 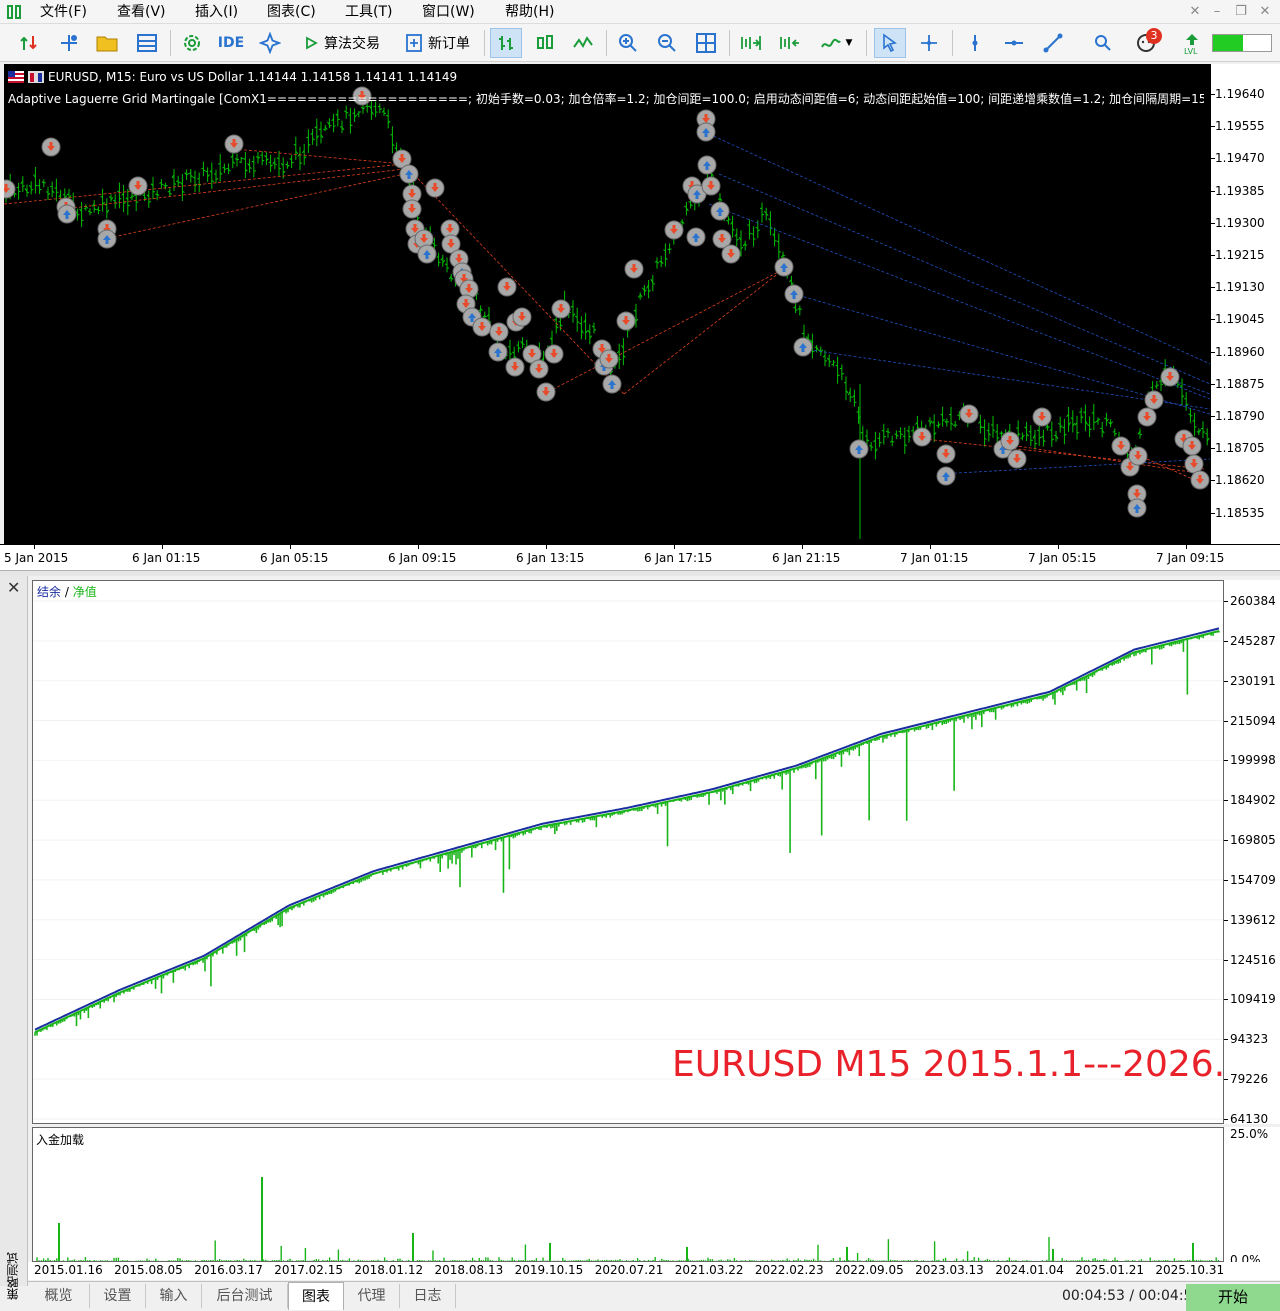 What do you see at coordinates (1233, 1297) in the screenshot?
I see `start-button: 开始` at bounding box center [1233, 1297].